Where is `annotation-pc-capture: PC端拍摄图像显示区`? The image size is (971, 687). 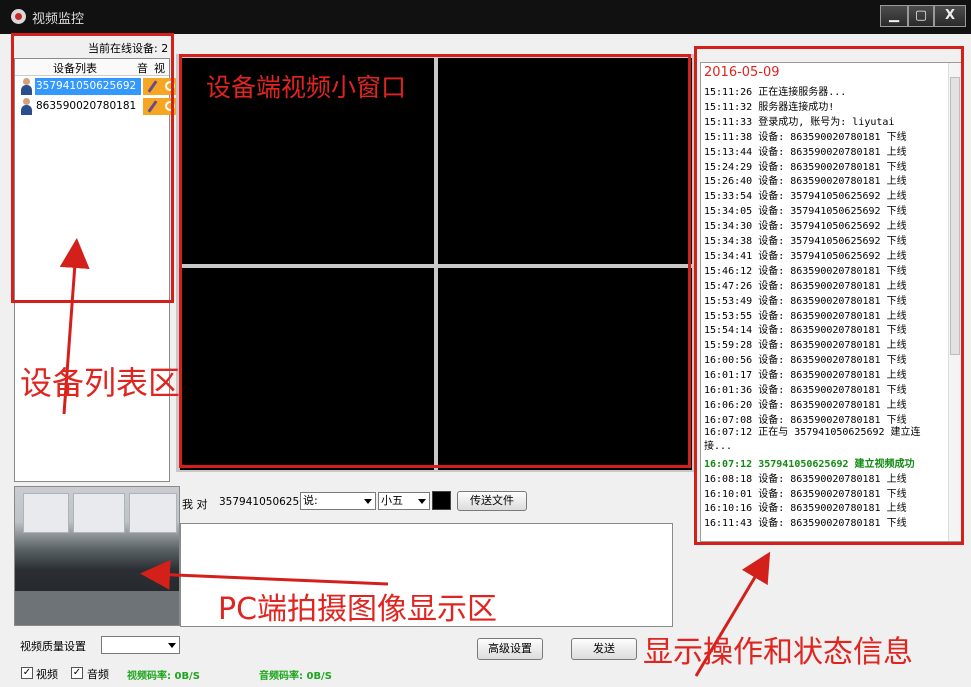 annotation-pc-capture: PC端拍摄图像显示区 is located at coordinates (358, 609).